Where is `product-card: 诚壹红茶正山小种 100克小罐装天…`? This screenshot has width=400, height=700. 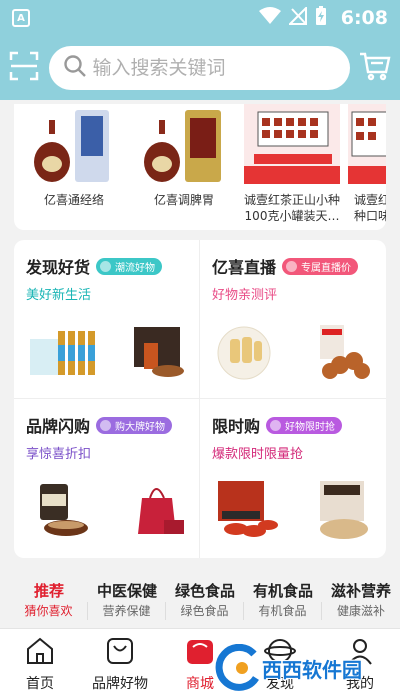 product-card: 诚壹红茶正山小种 100克小罐装天… is located at coordinates (292, 164).